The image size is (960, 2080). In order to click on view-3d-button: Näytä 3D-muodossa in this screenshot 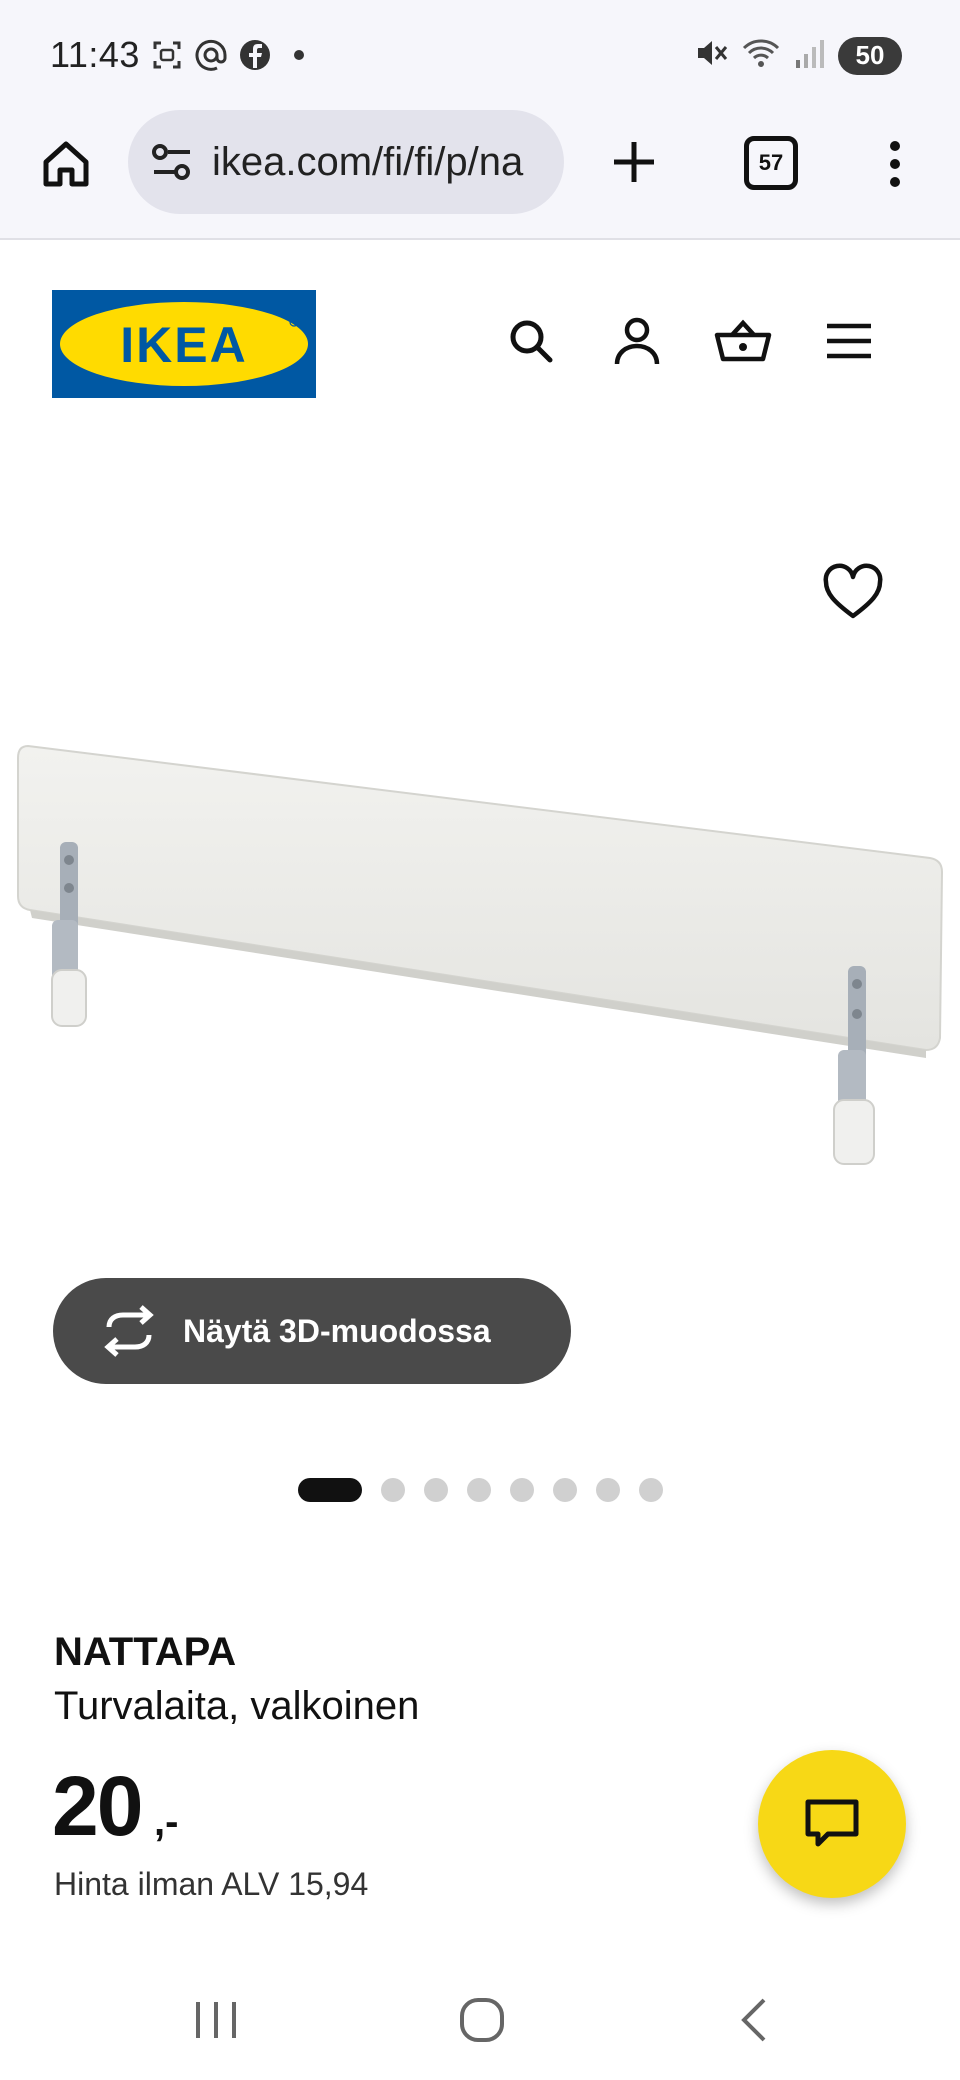, I will do `click(312, 1331)`.